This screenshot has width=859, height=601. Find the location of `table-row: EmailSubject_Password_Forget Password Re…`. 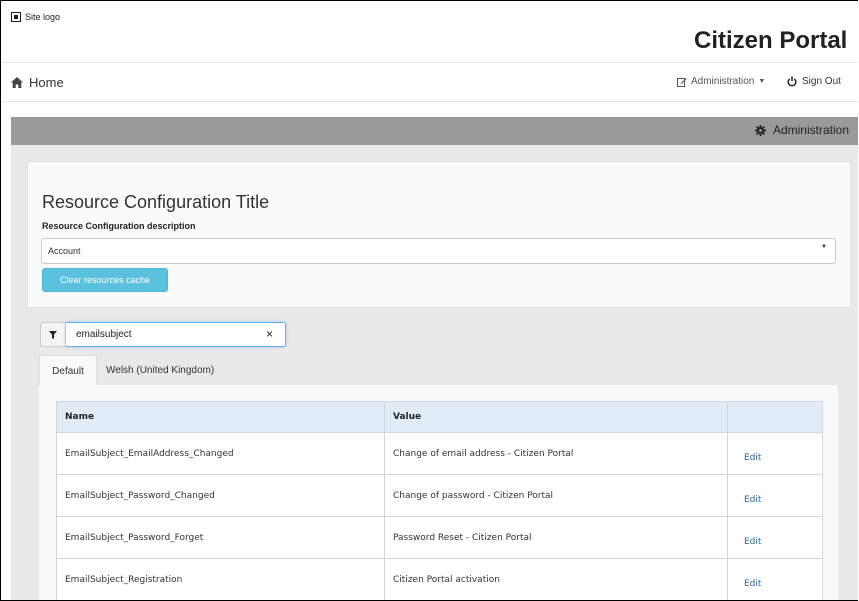

table-row: EmailSubject_Password_Forget Password Re… is located at coordinates (439, 537).